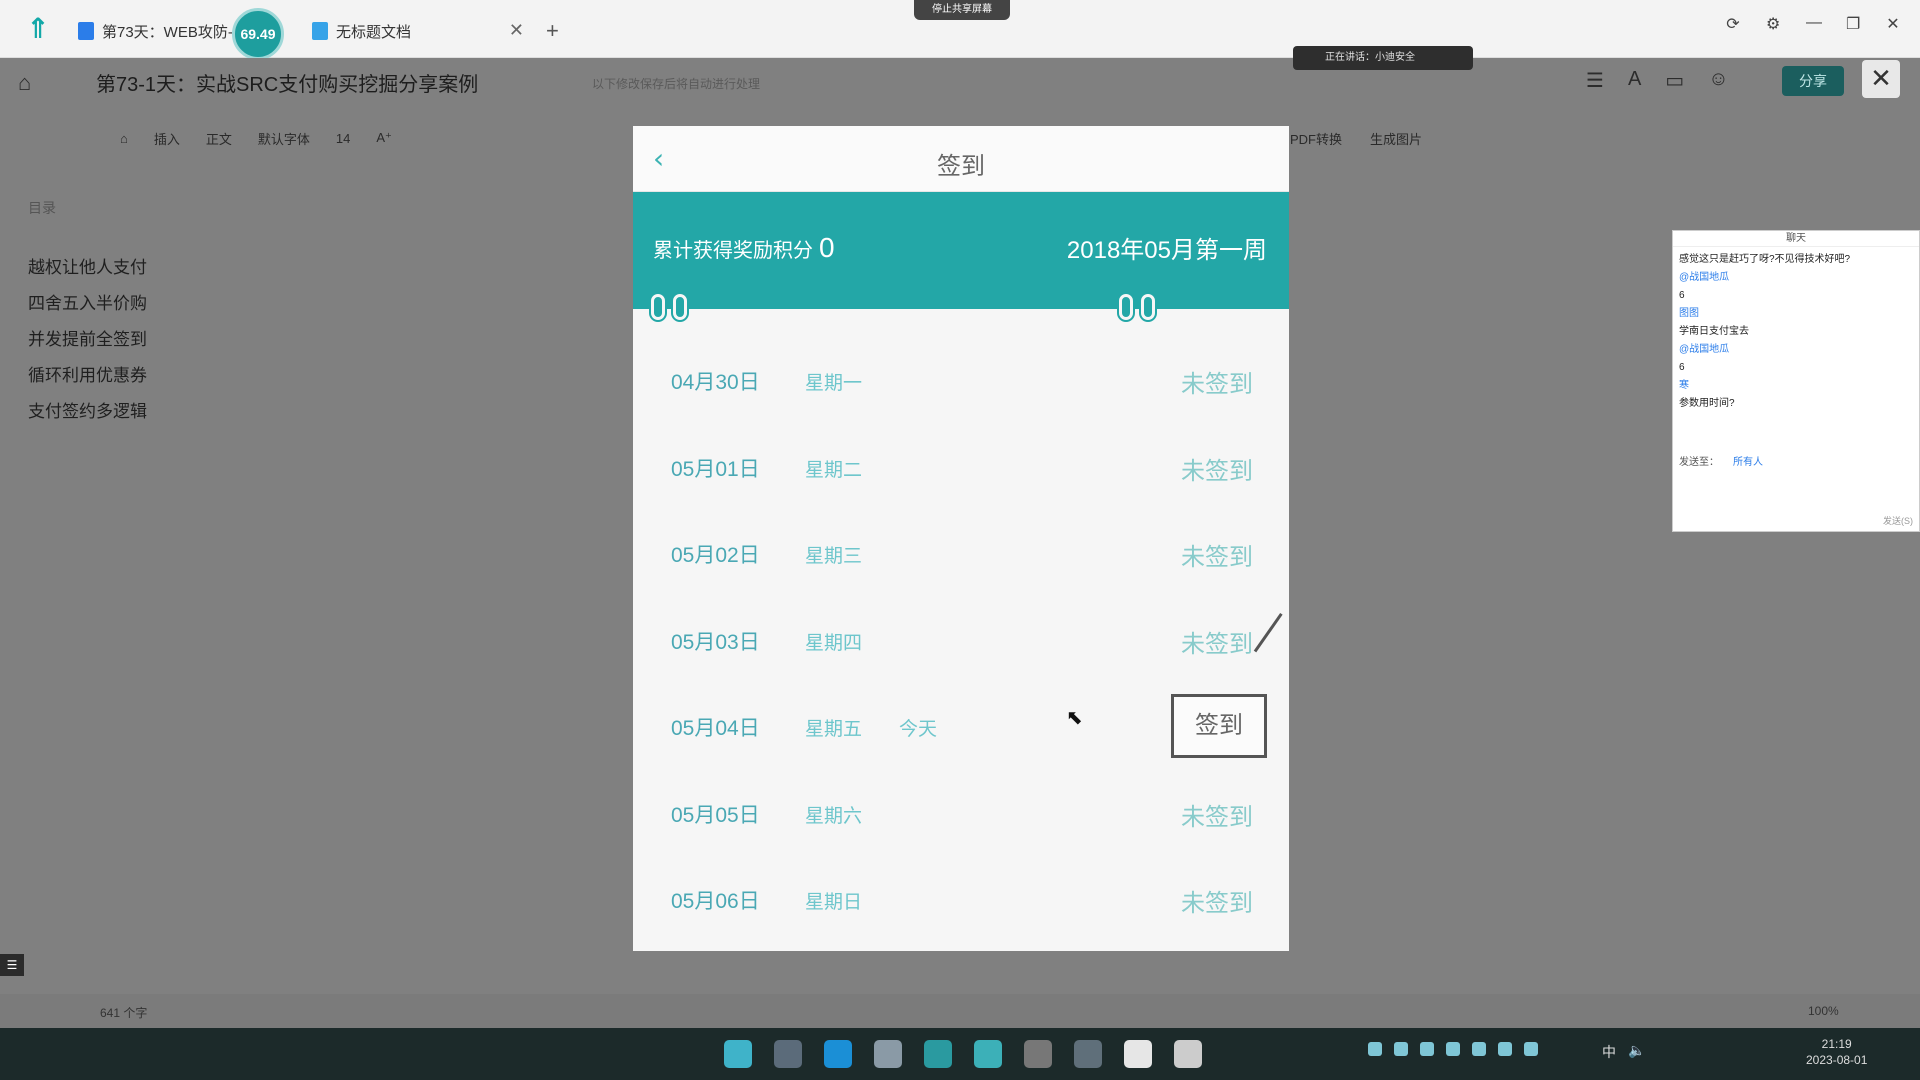 This screenshot has width=1920, height=1080. What do you see at coordinates (960, 1011) in the screenshot?
I see `document-statusbar` at bounding box center [960, 1011].